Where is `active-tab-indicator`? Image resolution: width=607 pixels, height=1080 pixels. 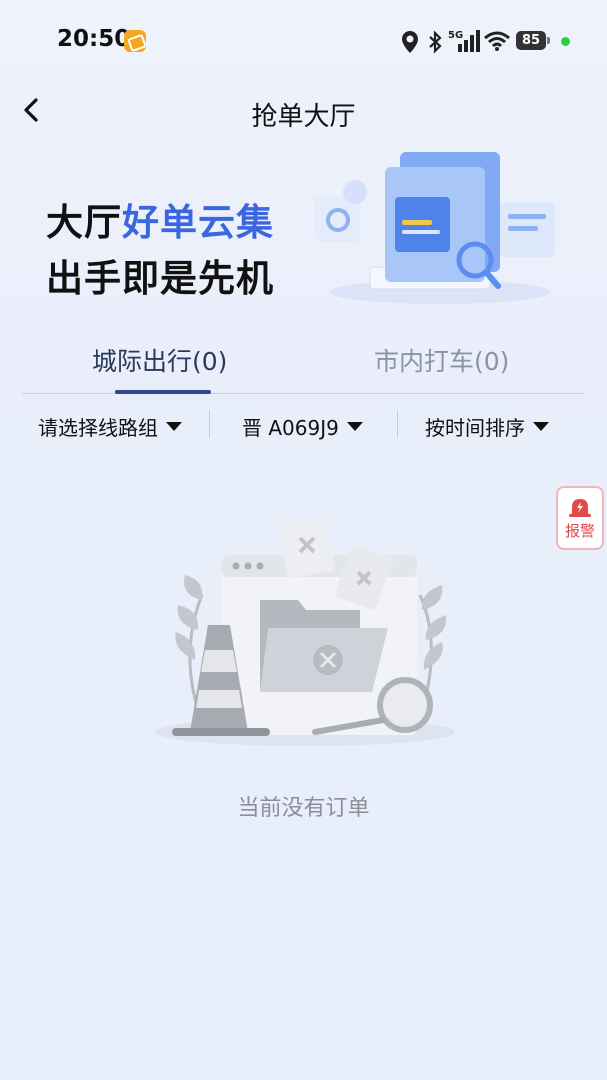
active-tab-indicator is located at coordinates (163, 392).